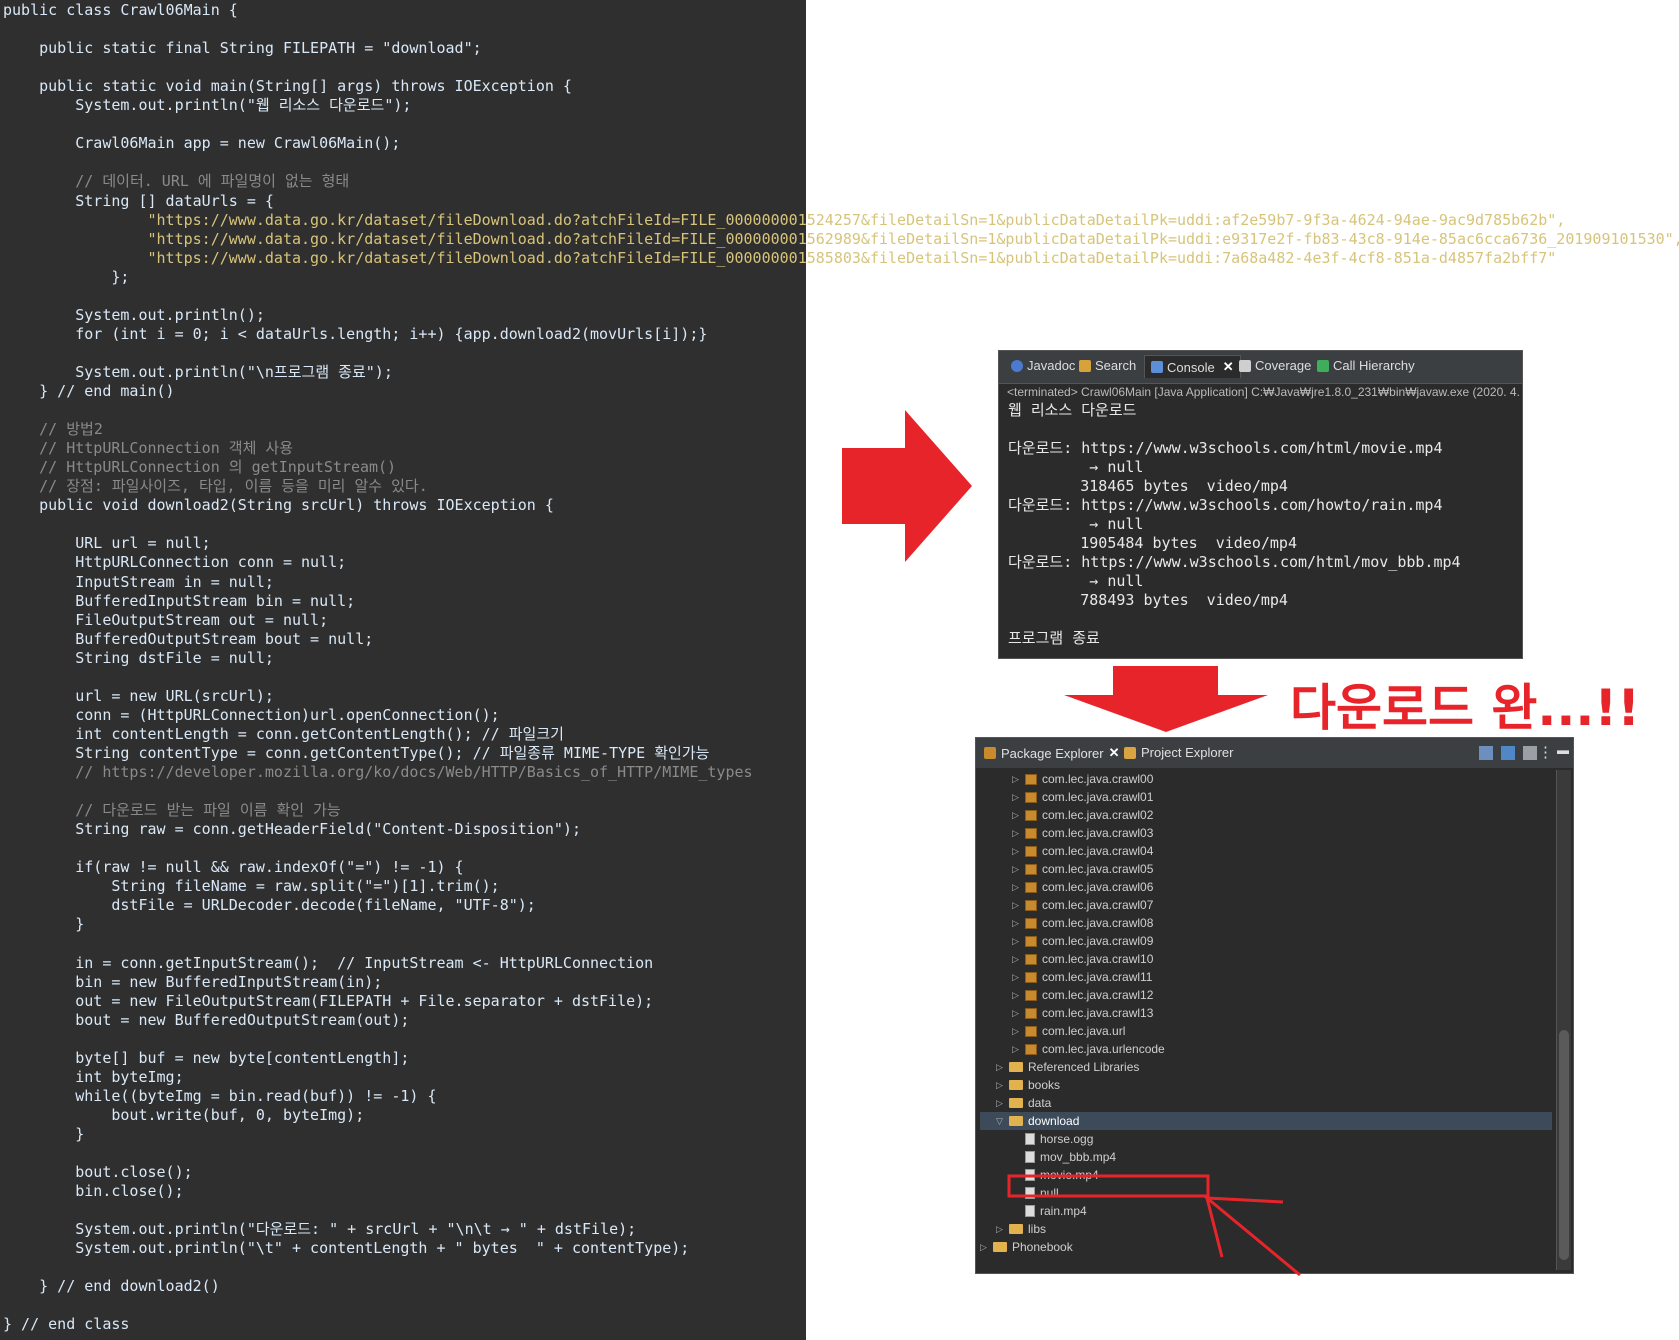 Image resolution: width=1679 pixels, height=1340 pixels. Describe the element at coordinates (907, 486) in the screenshot. I see `right-arrow-annotation` at that location.